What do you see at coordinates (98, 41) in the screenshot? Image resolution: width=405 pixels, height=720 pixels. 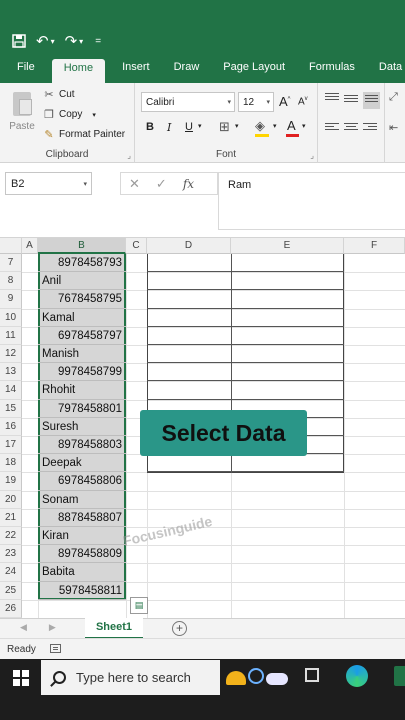 I see `customize-toolbar-icon: =` at bounding box center [98, 41].